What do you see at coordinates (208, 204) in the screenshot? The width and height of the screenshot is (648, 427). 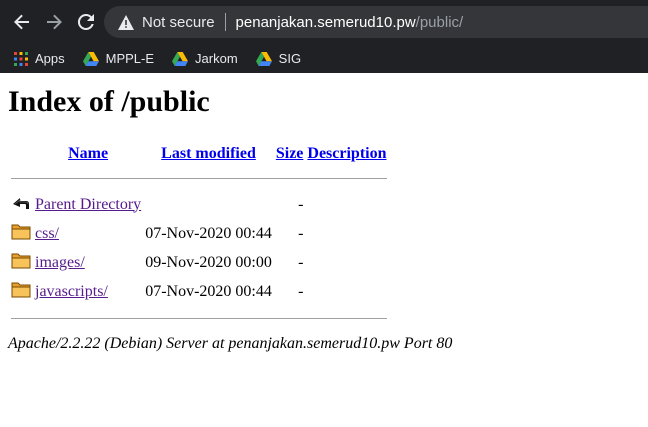 I see `row-modified` at bounding box center [208, 204].